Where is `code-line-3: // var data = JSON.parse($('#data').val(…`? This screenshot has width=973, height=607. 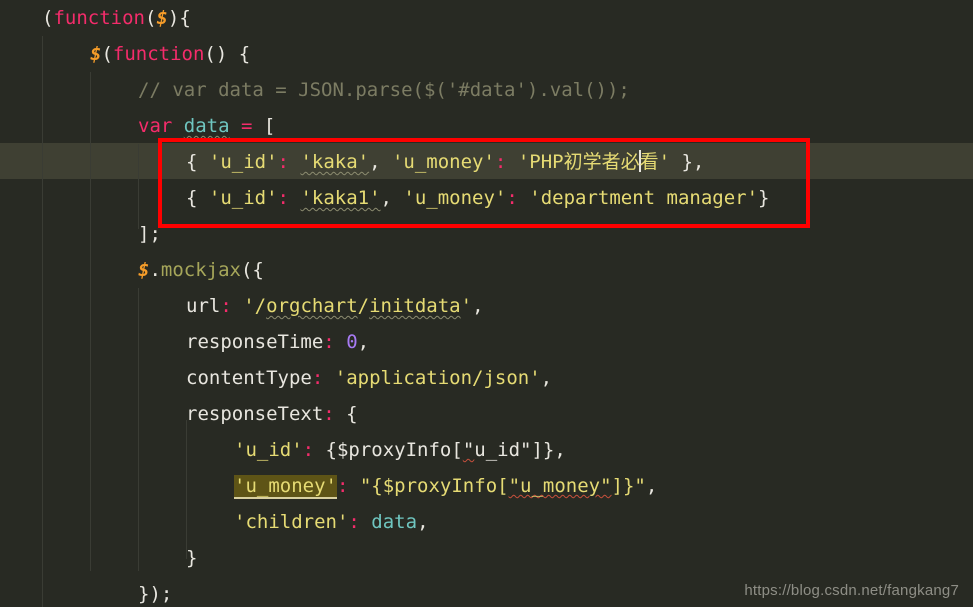 code-line-3: // var data = JSON.parse($('#data').val(… is located at coordinates (315, 90).